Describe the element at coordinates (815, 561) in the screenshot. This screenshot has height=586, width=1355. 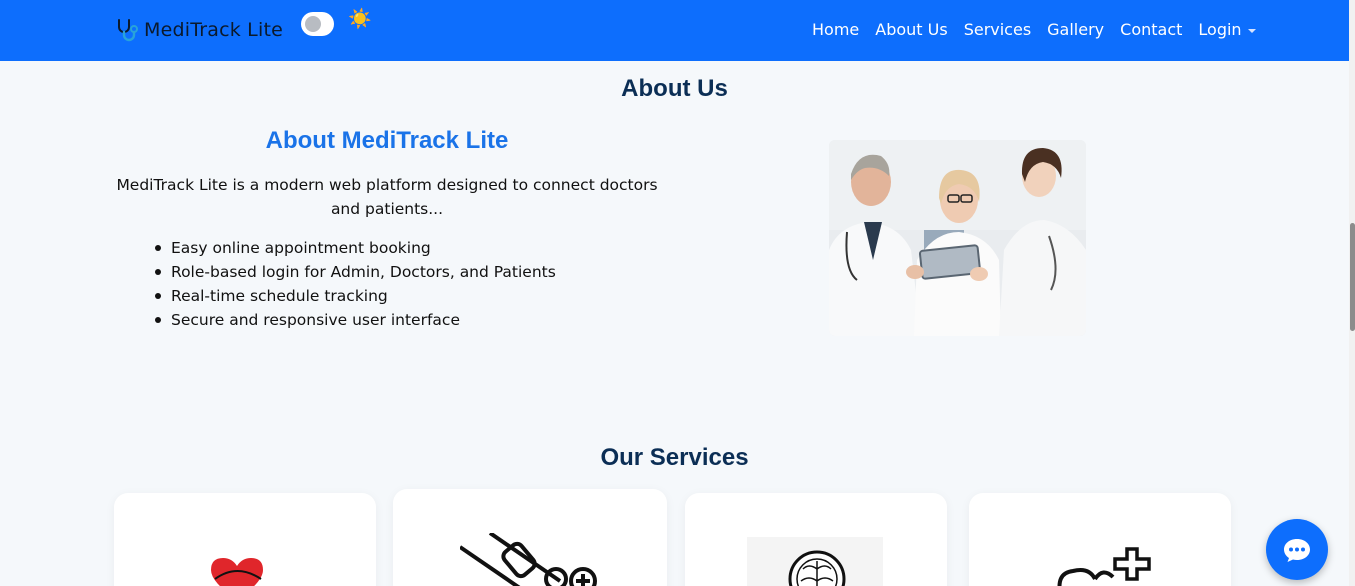
I see `brain-icon` at that location.